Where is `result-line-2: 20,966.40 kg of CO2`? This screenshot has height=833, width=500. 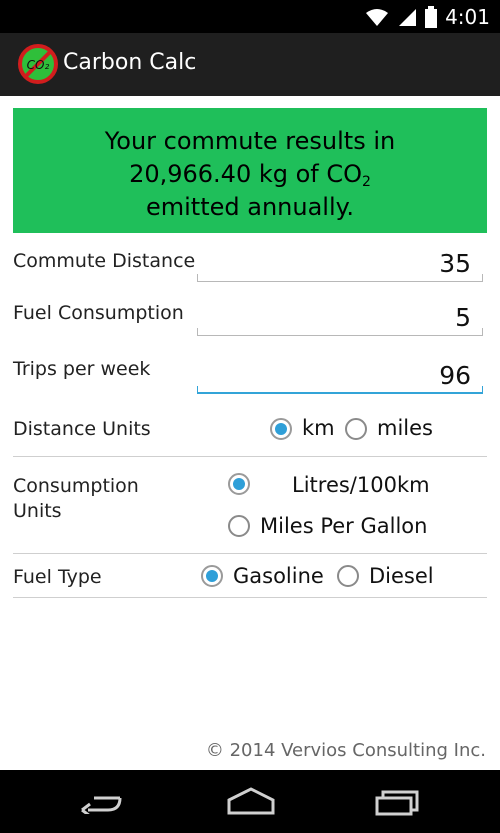 result-line-2: 20,966.40 kg of CO2 is located at coordinates (250, 174).